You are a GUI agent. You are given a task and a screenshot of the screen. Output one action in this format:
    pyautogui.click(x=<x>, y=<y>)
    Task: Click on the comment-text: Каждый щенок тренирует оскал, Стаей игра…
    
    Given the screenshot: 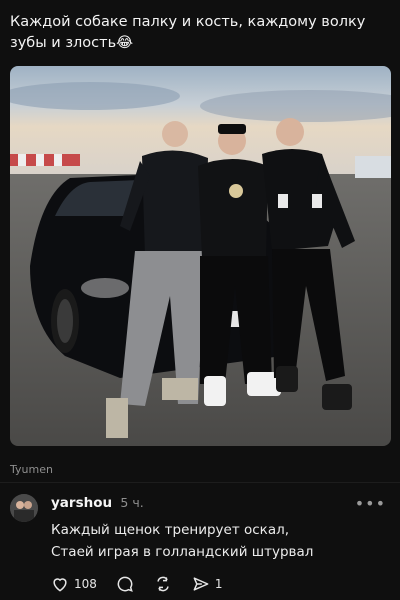 What is the action you would take?
    pyautogui.click(x=182, y=541)
    